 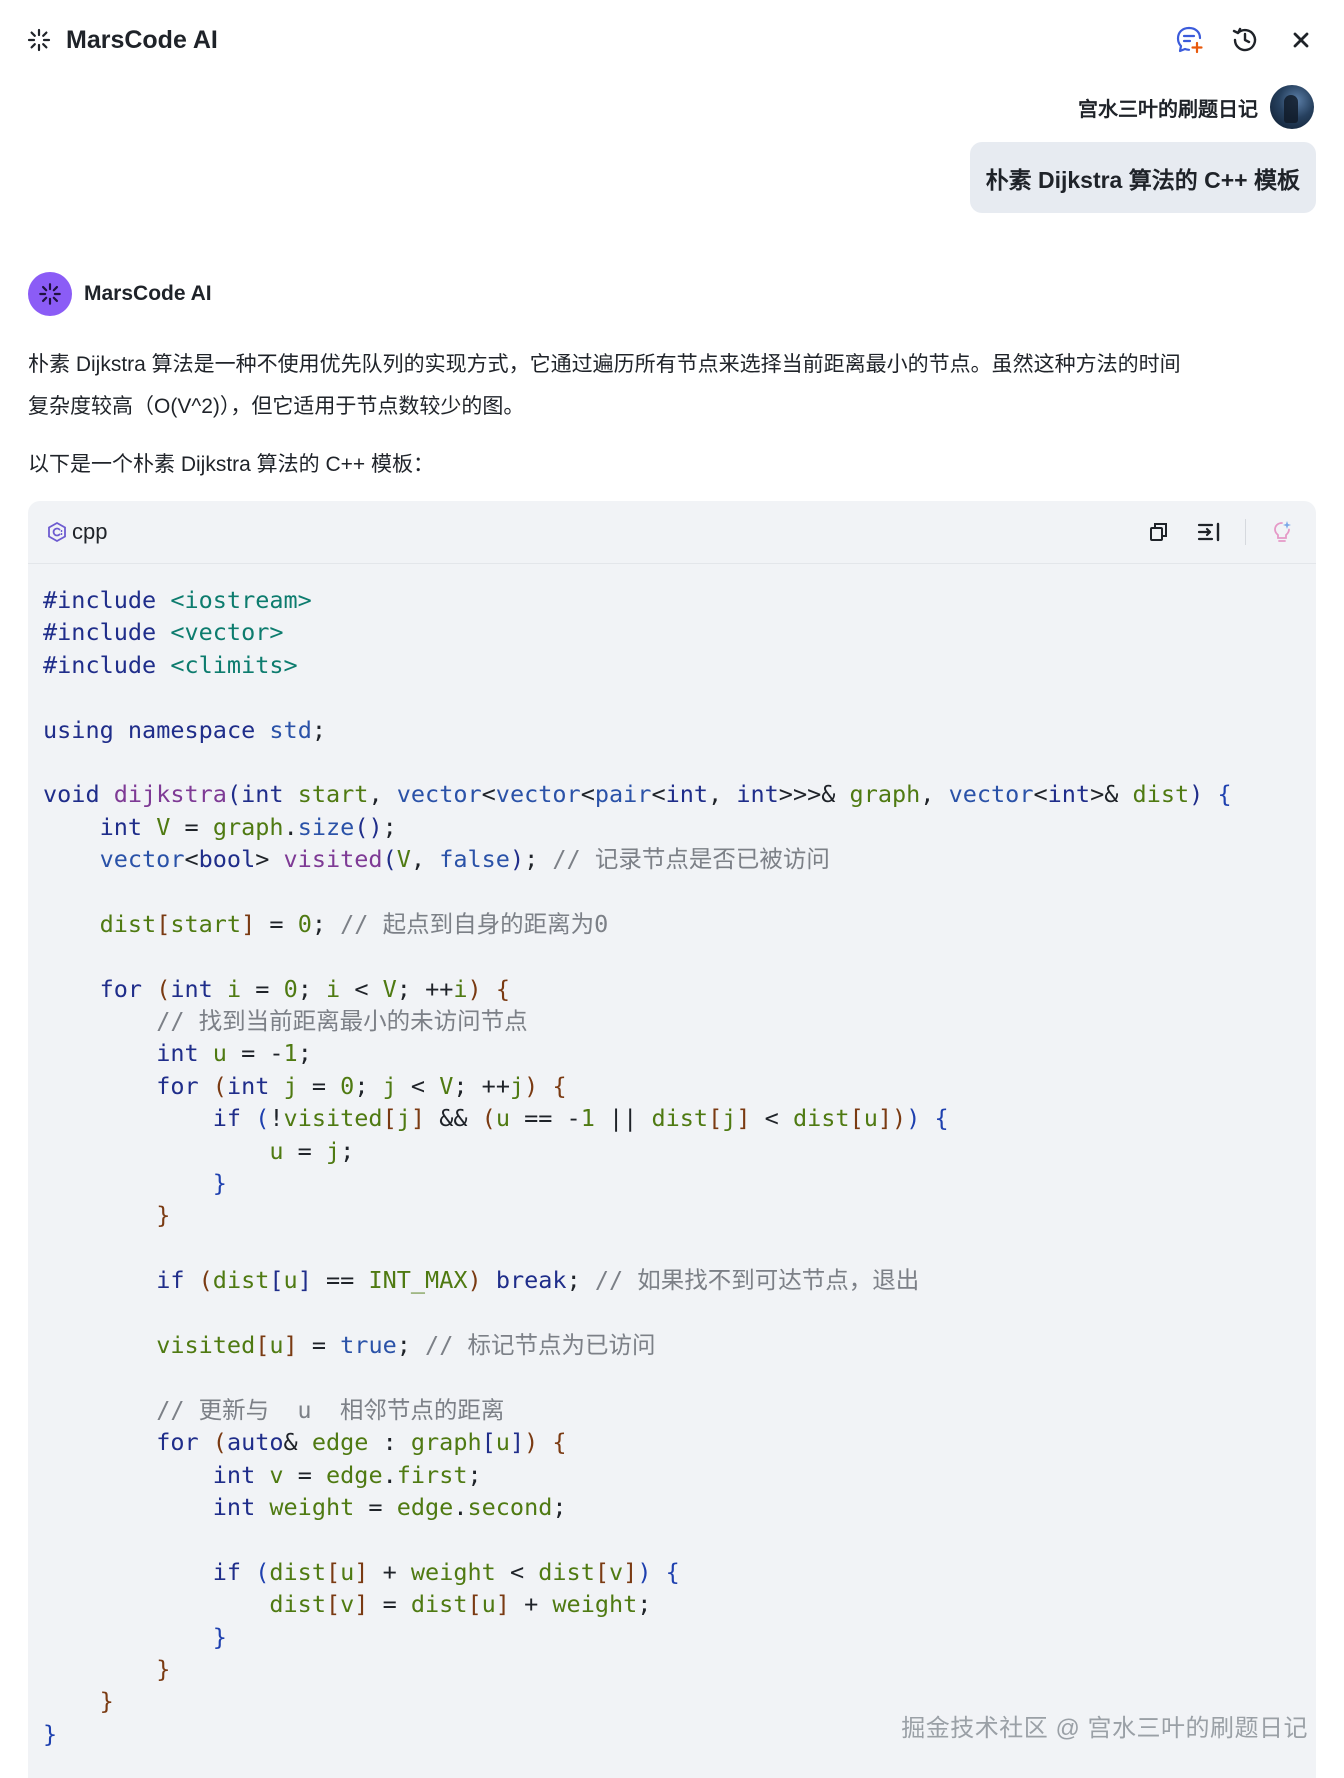 What do you see at coordinates (297, 1571) in the screenshot?
I see `code-token: dist` at bounding box center [297, 1571].